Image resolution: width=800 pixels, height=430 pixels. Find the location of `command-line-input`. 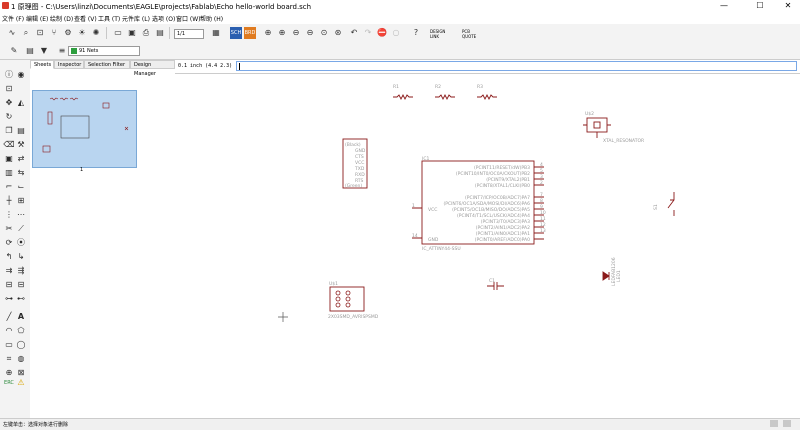

command-line-input is located at coordinates (516, 66).